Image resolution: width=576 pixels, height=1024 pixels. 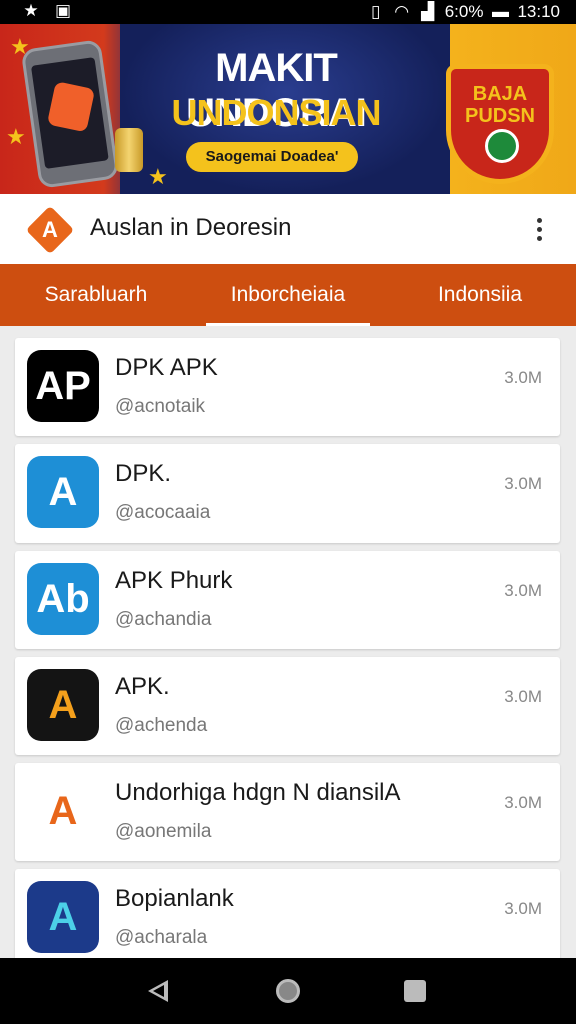 What do you see at coordinates (161, 725) in the screenshot?
I see `app-developer: @achenda` at bounding box center [161, 725].